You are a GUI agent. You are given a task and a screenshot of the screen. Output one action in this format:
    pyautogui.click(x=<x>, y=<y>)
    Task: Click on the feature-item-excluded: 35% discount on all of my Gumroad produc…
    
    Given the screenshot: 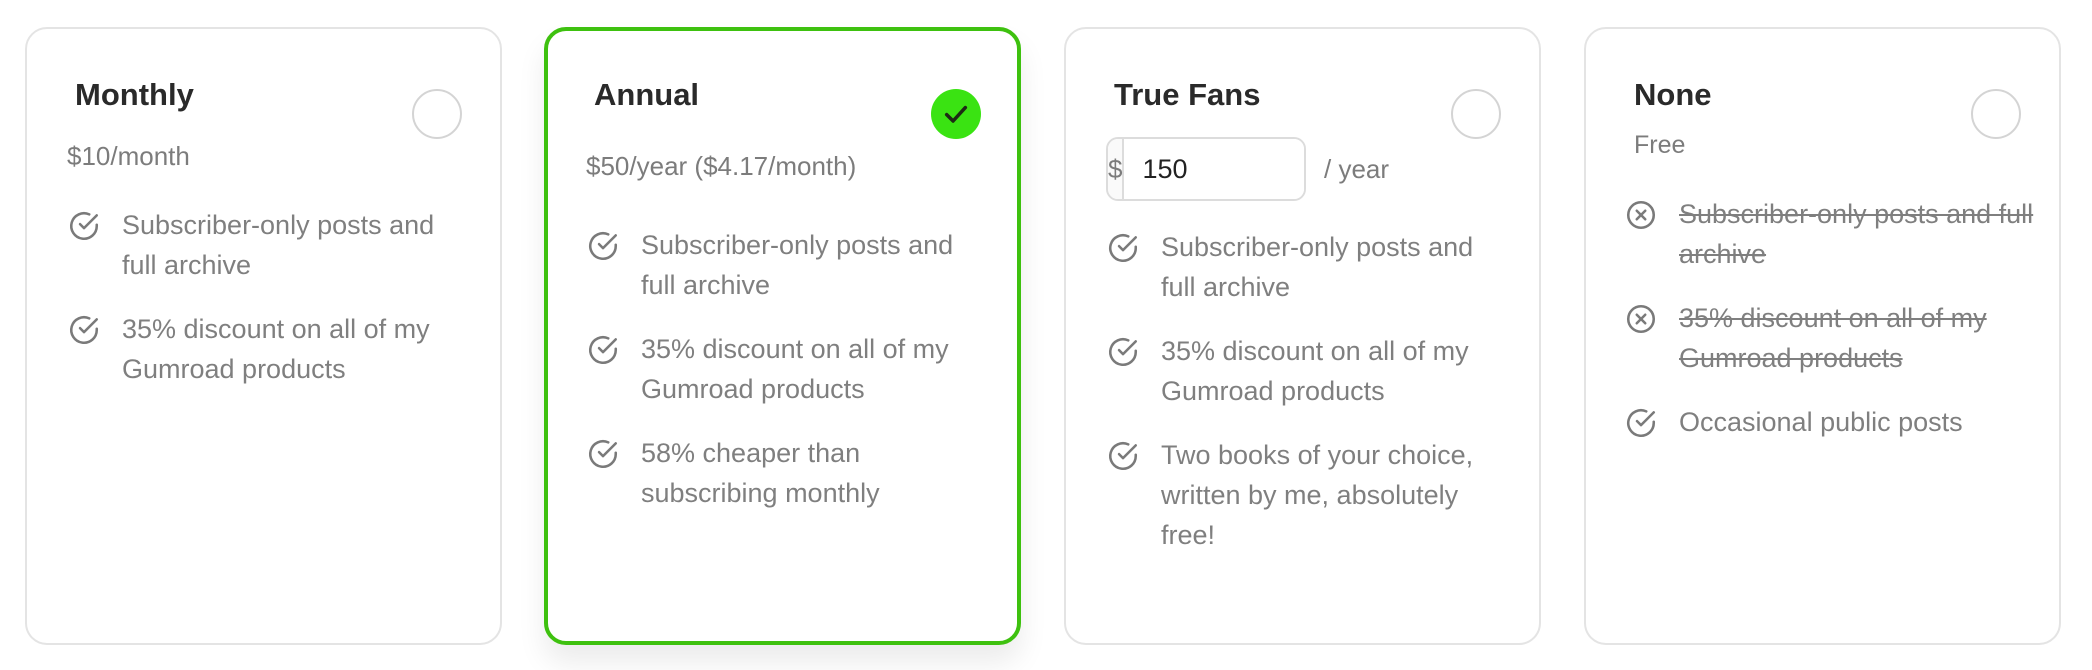 What is the action you would take?
    pyautogui.click(x=1829, y=338)
    